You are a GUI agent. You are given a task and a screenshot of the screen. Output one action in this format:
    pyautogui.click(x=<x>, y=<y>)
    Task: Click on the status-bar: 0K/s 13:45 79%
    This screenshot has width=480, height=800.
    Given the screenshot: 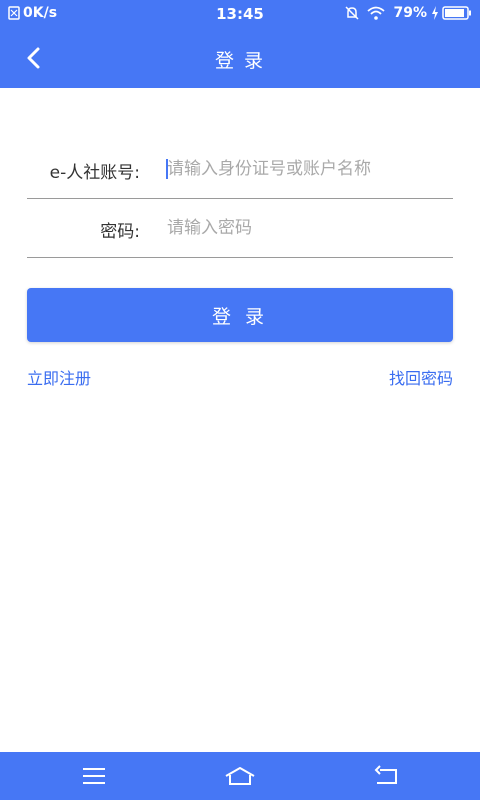 What is the action you would take?
    pyautogui.click(x=240, y=14)
    